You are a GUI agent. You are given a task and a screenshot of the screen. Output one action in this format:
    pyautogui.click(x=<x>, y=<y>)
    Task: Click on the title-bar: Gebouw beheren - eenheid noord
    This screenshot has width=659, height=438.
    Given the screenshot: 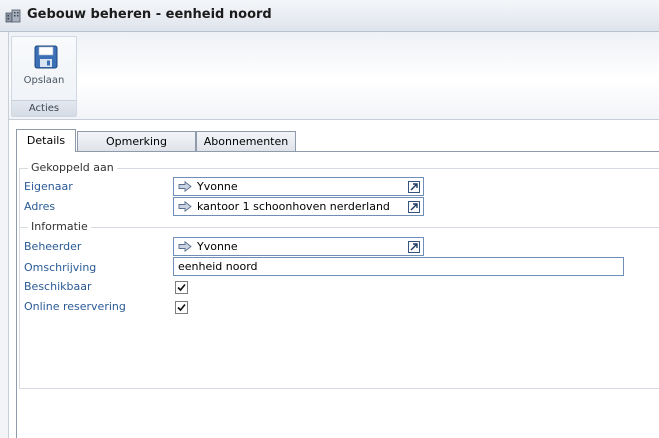 What is the action you would take?
    pyautogui.click(x=329, y=16)
    